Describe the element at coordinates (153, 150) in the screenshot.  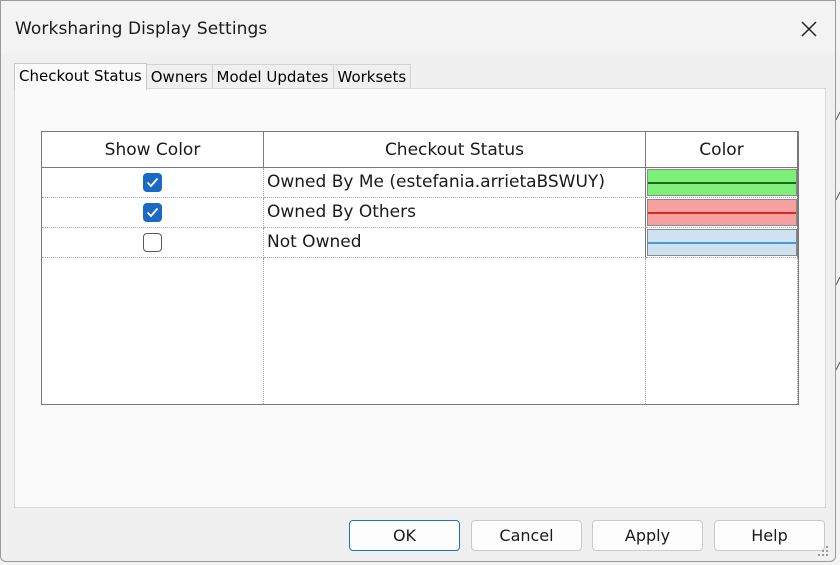
I see `header-show-color: Show Color` at that location.